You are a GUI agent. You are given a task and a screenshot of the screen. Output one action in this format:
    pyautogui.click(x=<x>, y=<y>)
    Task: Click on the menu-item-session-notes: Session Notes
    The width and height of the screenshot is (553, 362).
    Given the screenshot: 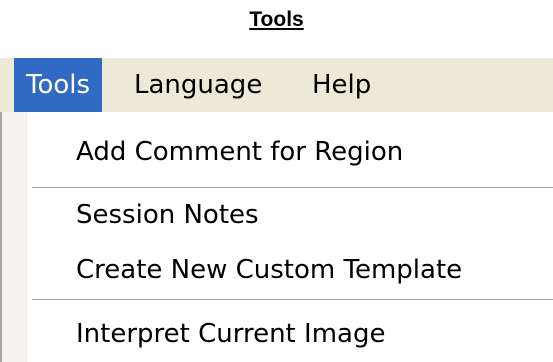 What is the action you would take?
    pyautogui.click(x=277, y=215)
    